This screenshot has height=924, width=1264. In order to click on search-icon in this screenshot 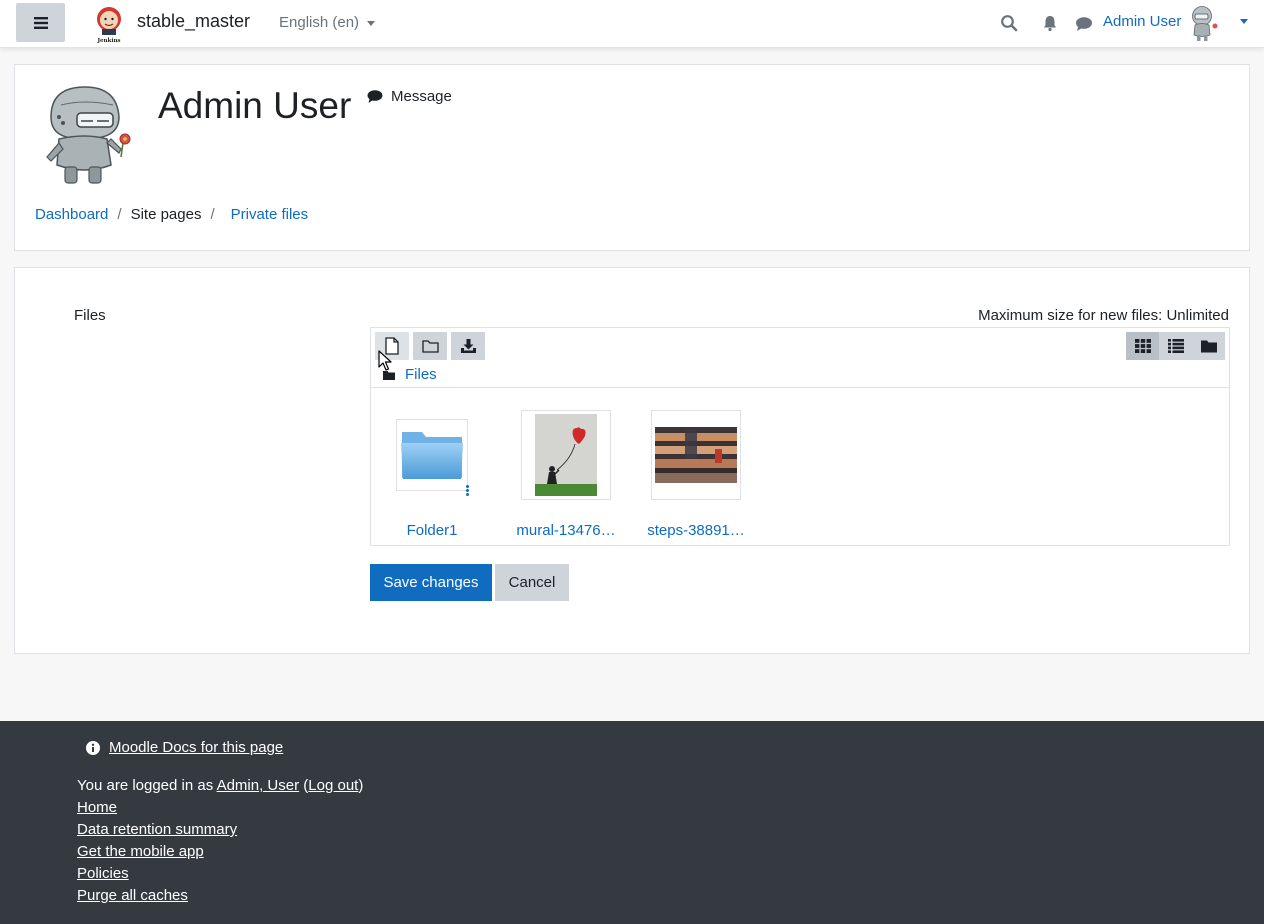, I will do `click(1009, 23)`.